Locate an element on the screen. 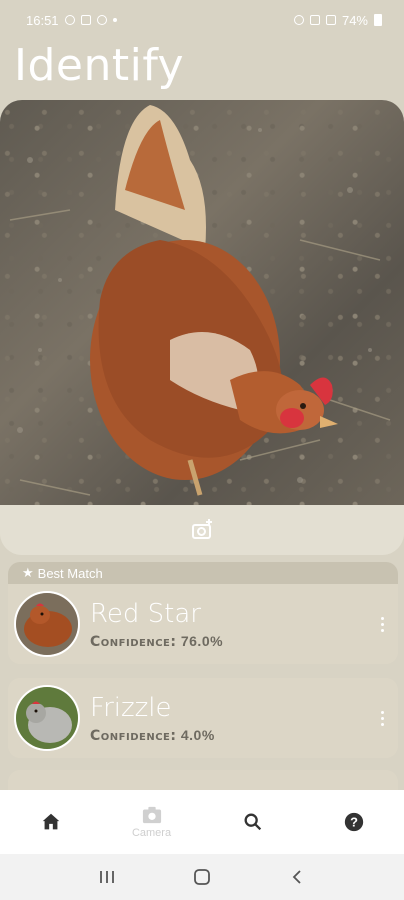 The image size is (404, 900). star-icon: ★ is located at coordinates (28, 572).